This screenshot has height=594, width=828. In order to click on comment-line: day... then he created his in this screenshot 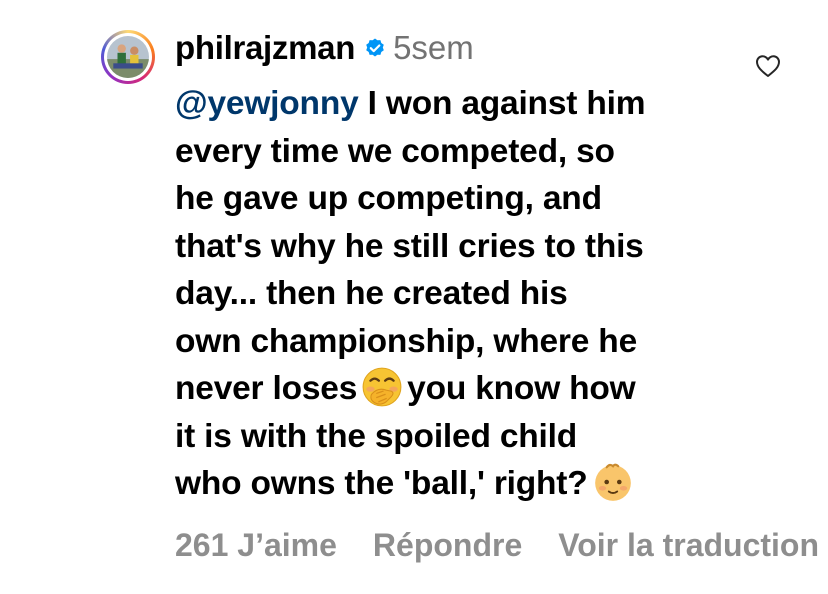, I will do `click(371, 293)`.